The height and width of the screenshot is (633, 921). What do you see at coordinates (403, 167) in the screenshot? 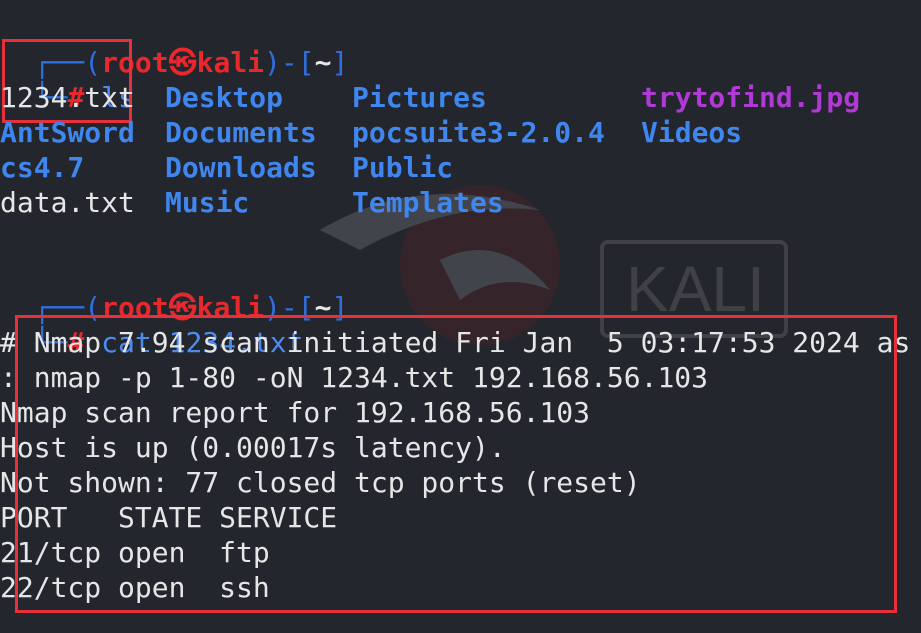
I see `ls-entry: Public` at bounding box center [403, 167].